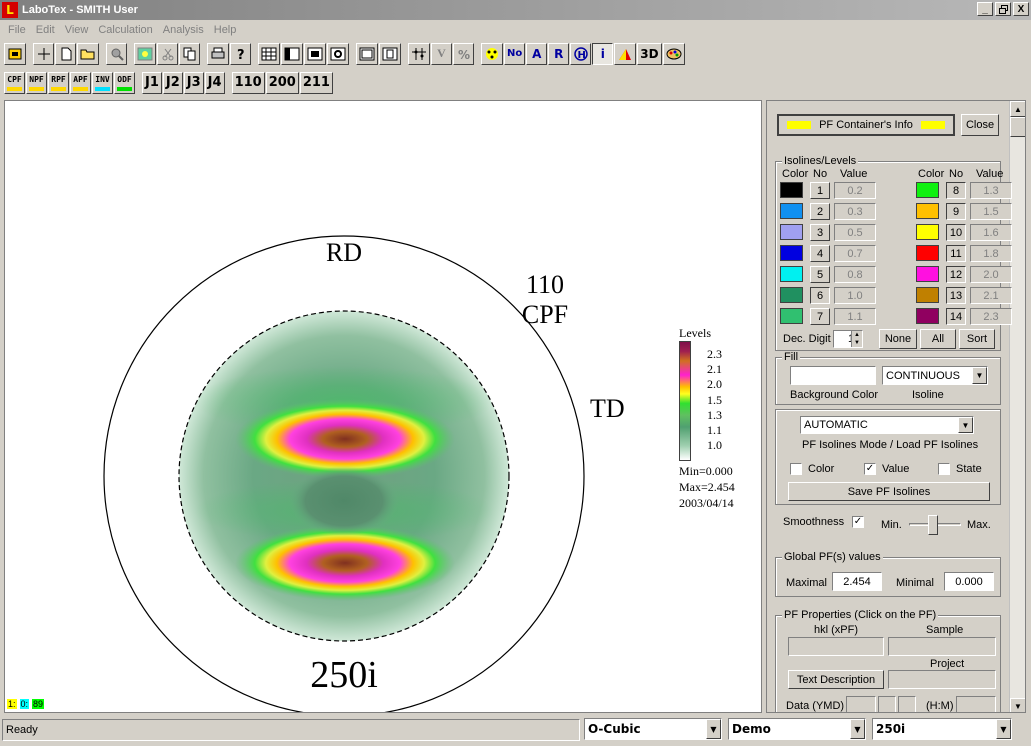 The image size is (1031, 746). I want to click on state-checkbox, so click(944, 469).